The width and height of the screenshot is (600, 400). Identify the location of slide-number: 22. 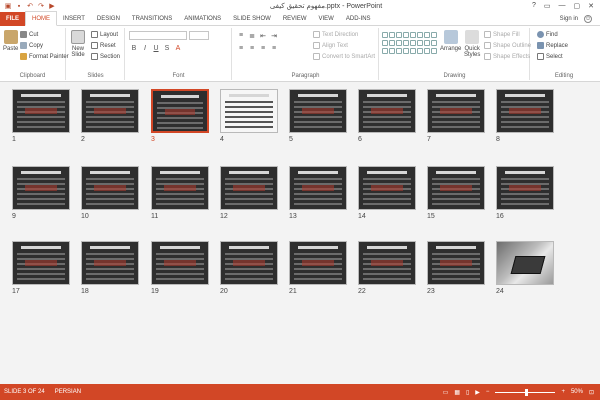
(362, 291).